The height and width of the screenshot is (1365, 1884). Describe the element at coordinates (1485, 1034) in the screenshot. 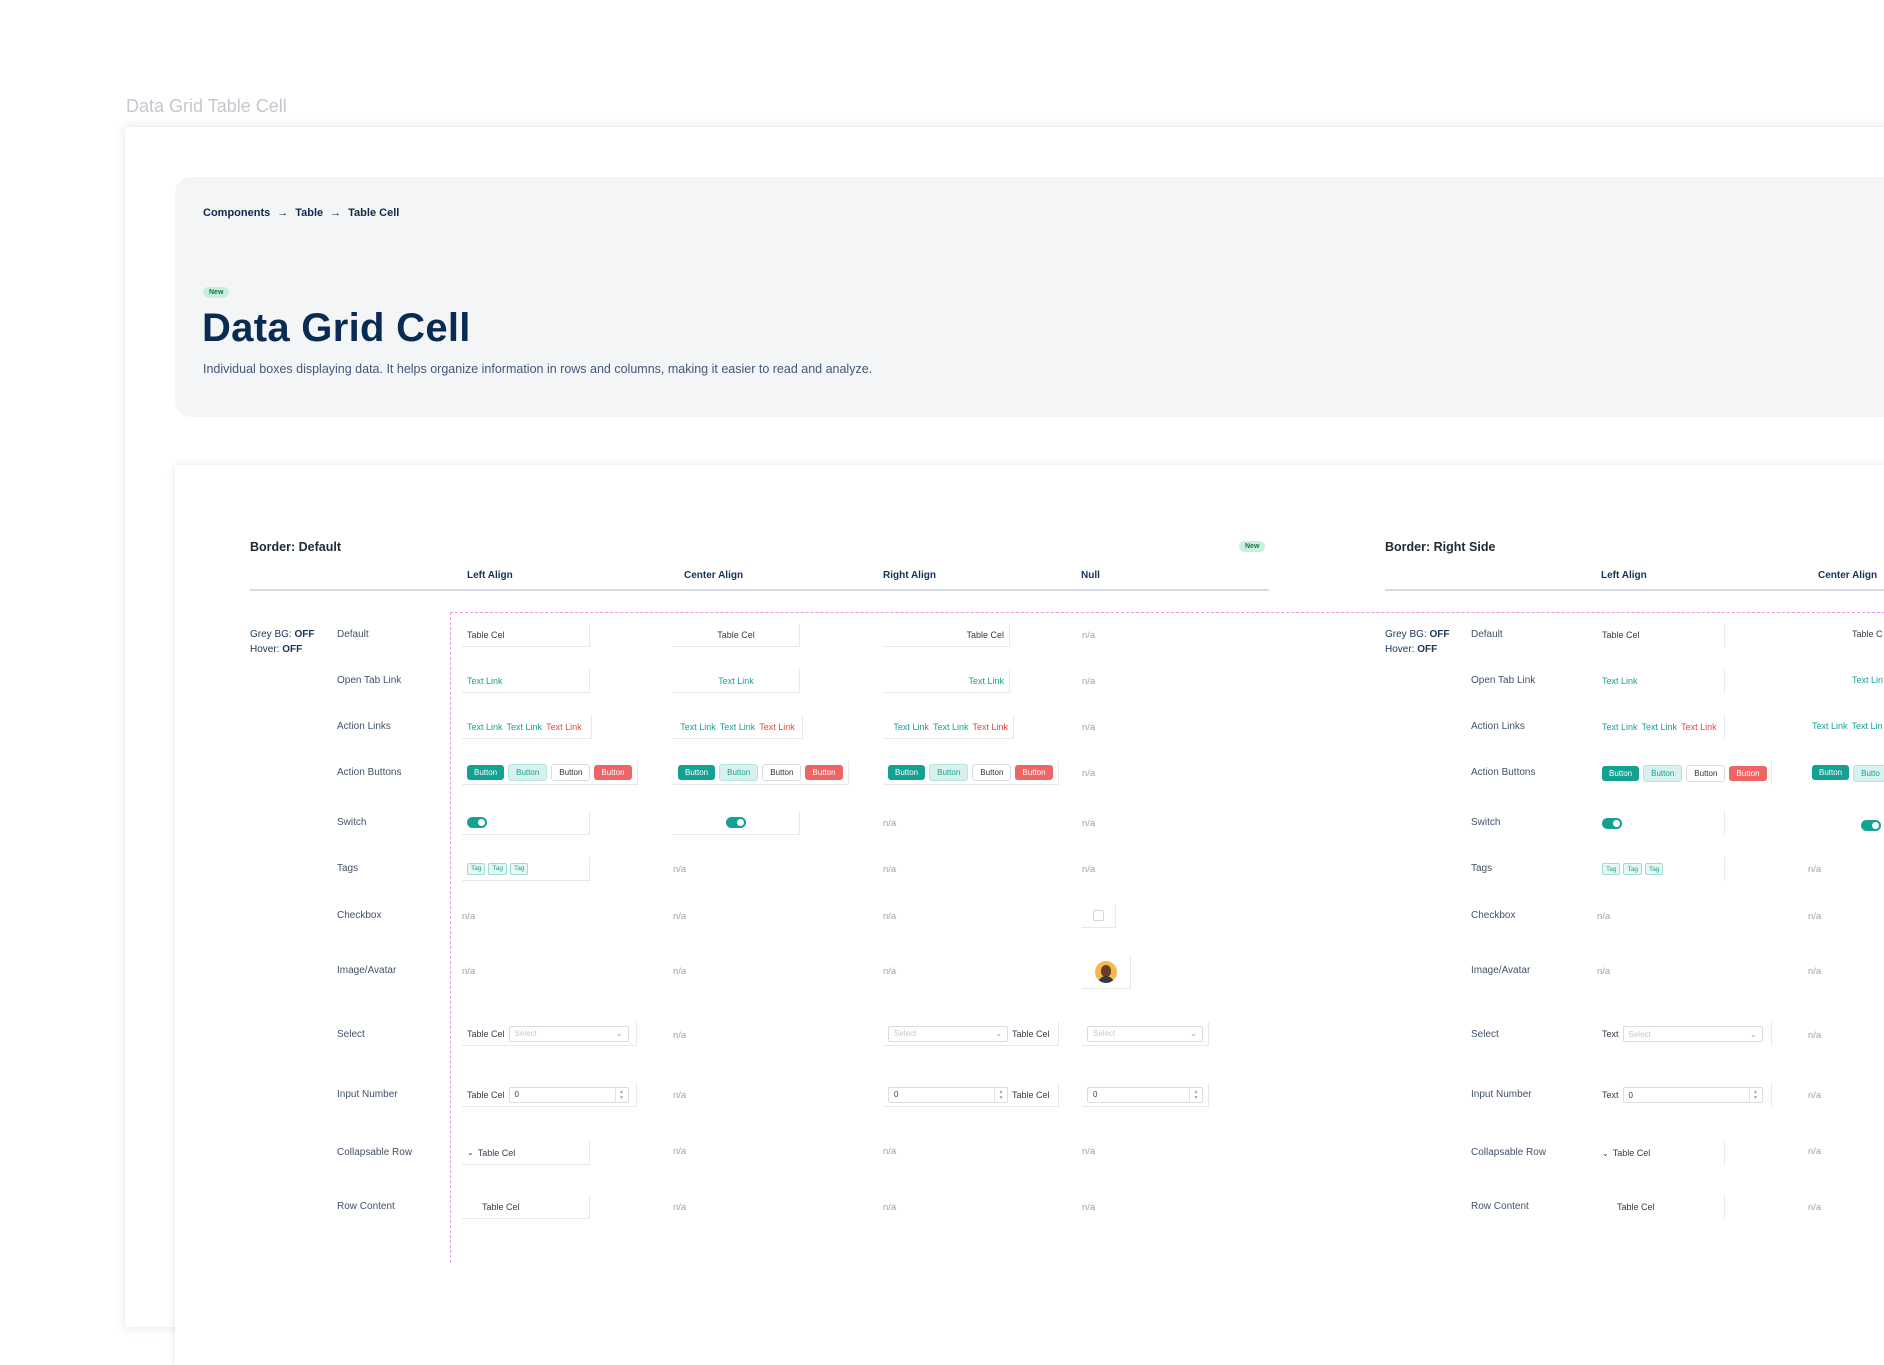

I see `row-label-select: Select` at that location.